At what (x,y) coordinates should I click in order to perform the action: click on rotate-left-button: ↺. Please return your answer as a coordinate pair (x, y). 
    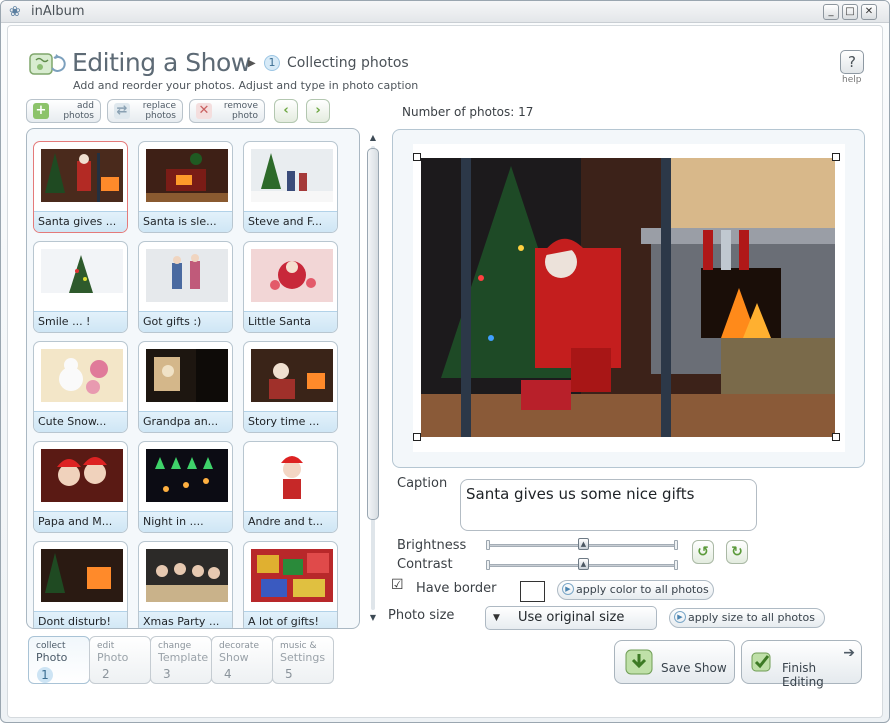
    Looking at the image, I should click on (703, 552).